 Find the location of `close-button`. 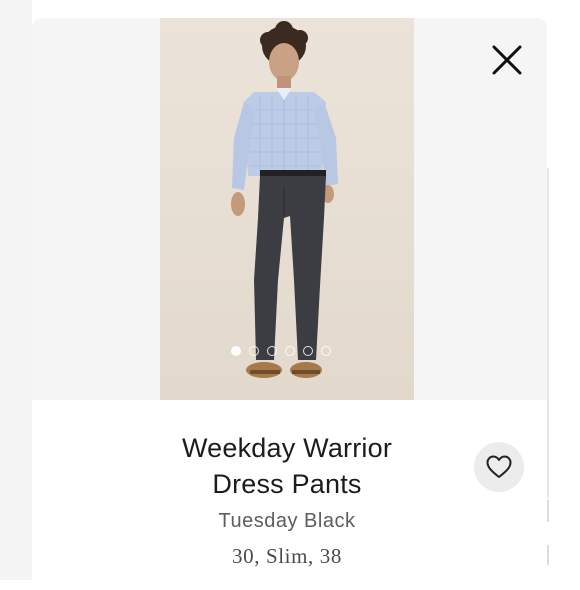

close-button is located at coordinates (507, 60).